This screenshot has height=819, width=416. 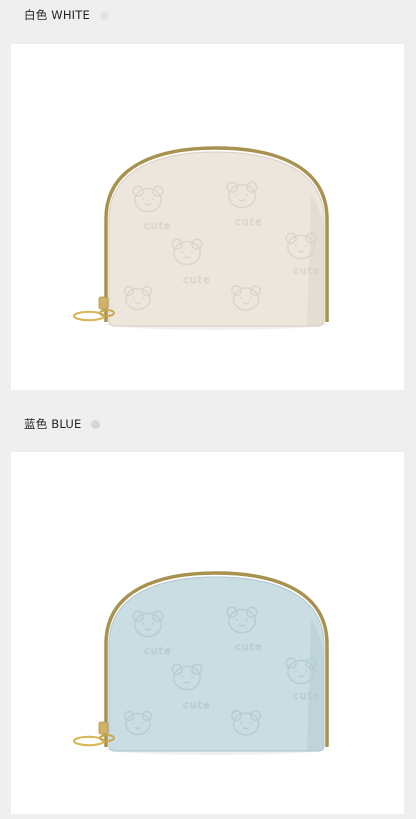 What do you see at coordinates (200, 238) in the screenshot?
I see `wallet-image-white: cute cute cute cute` at bounding box center [200, 238].